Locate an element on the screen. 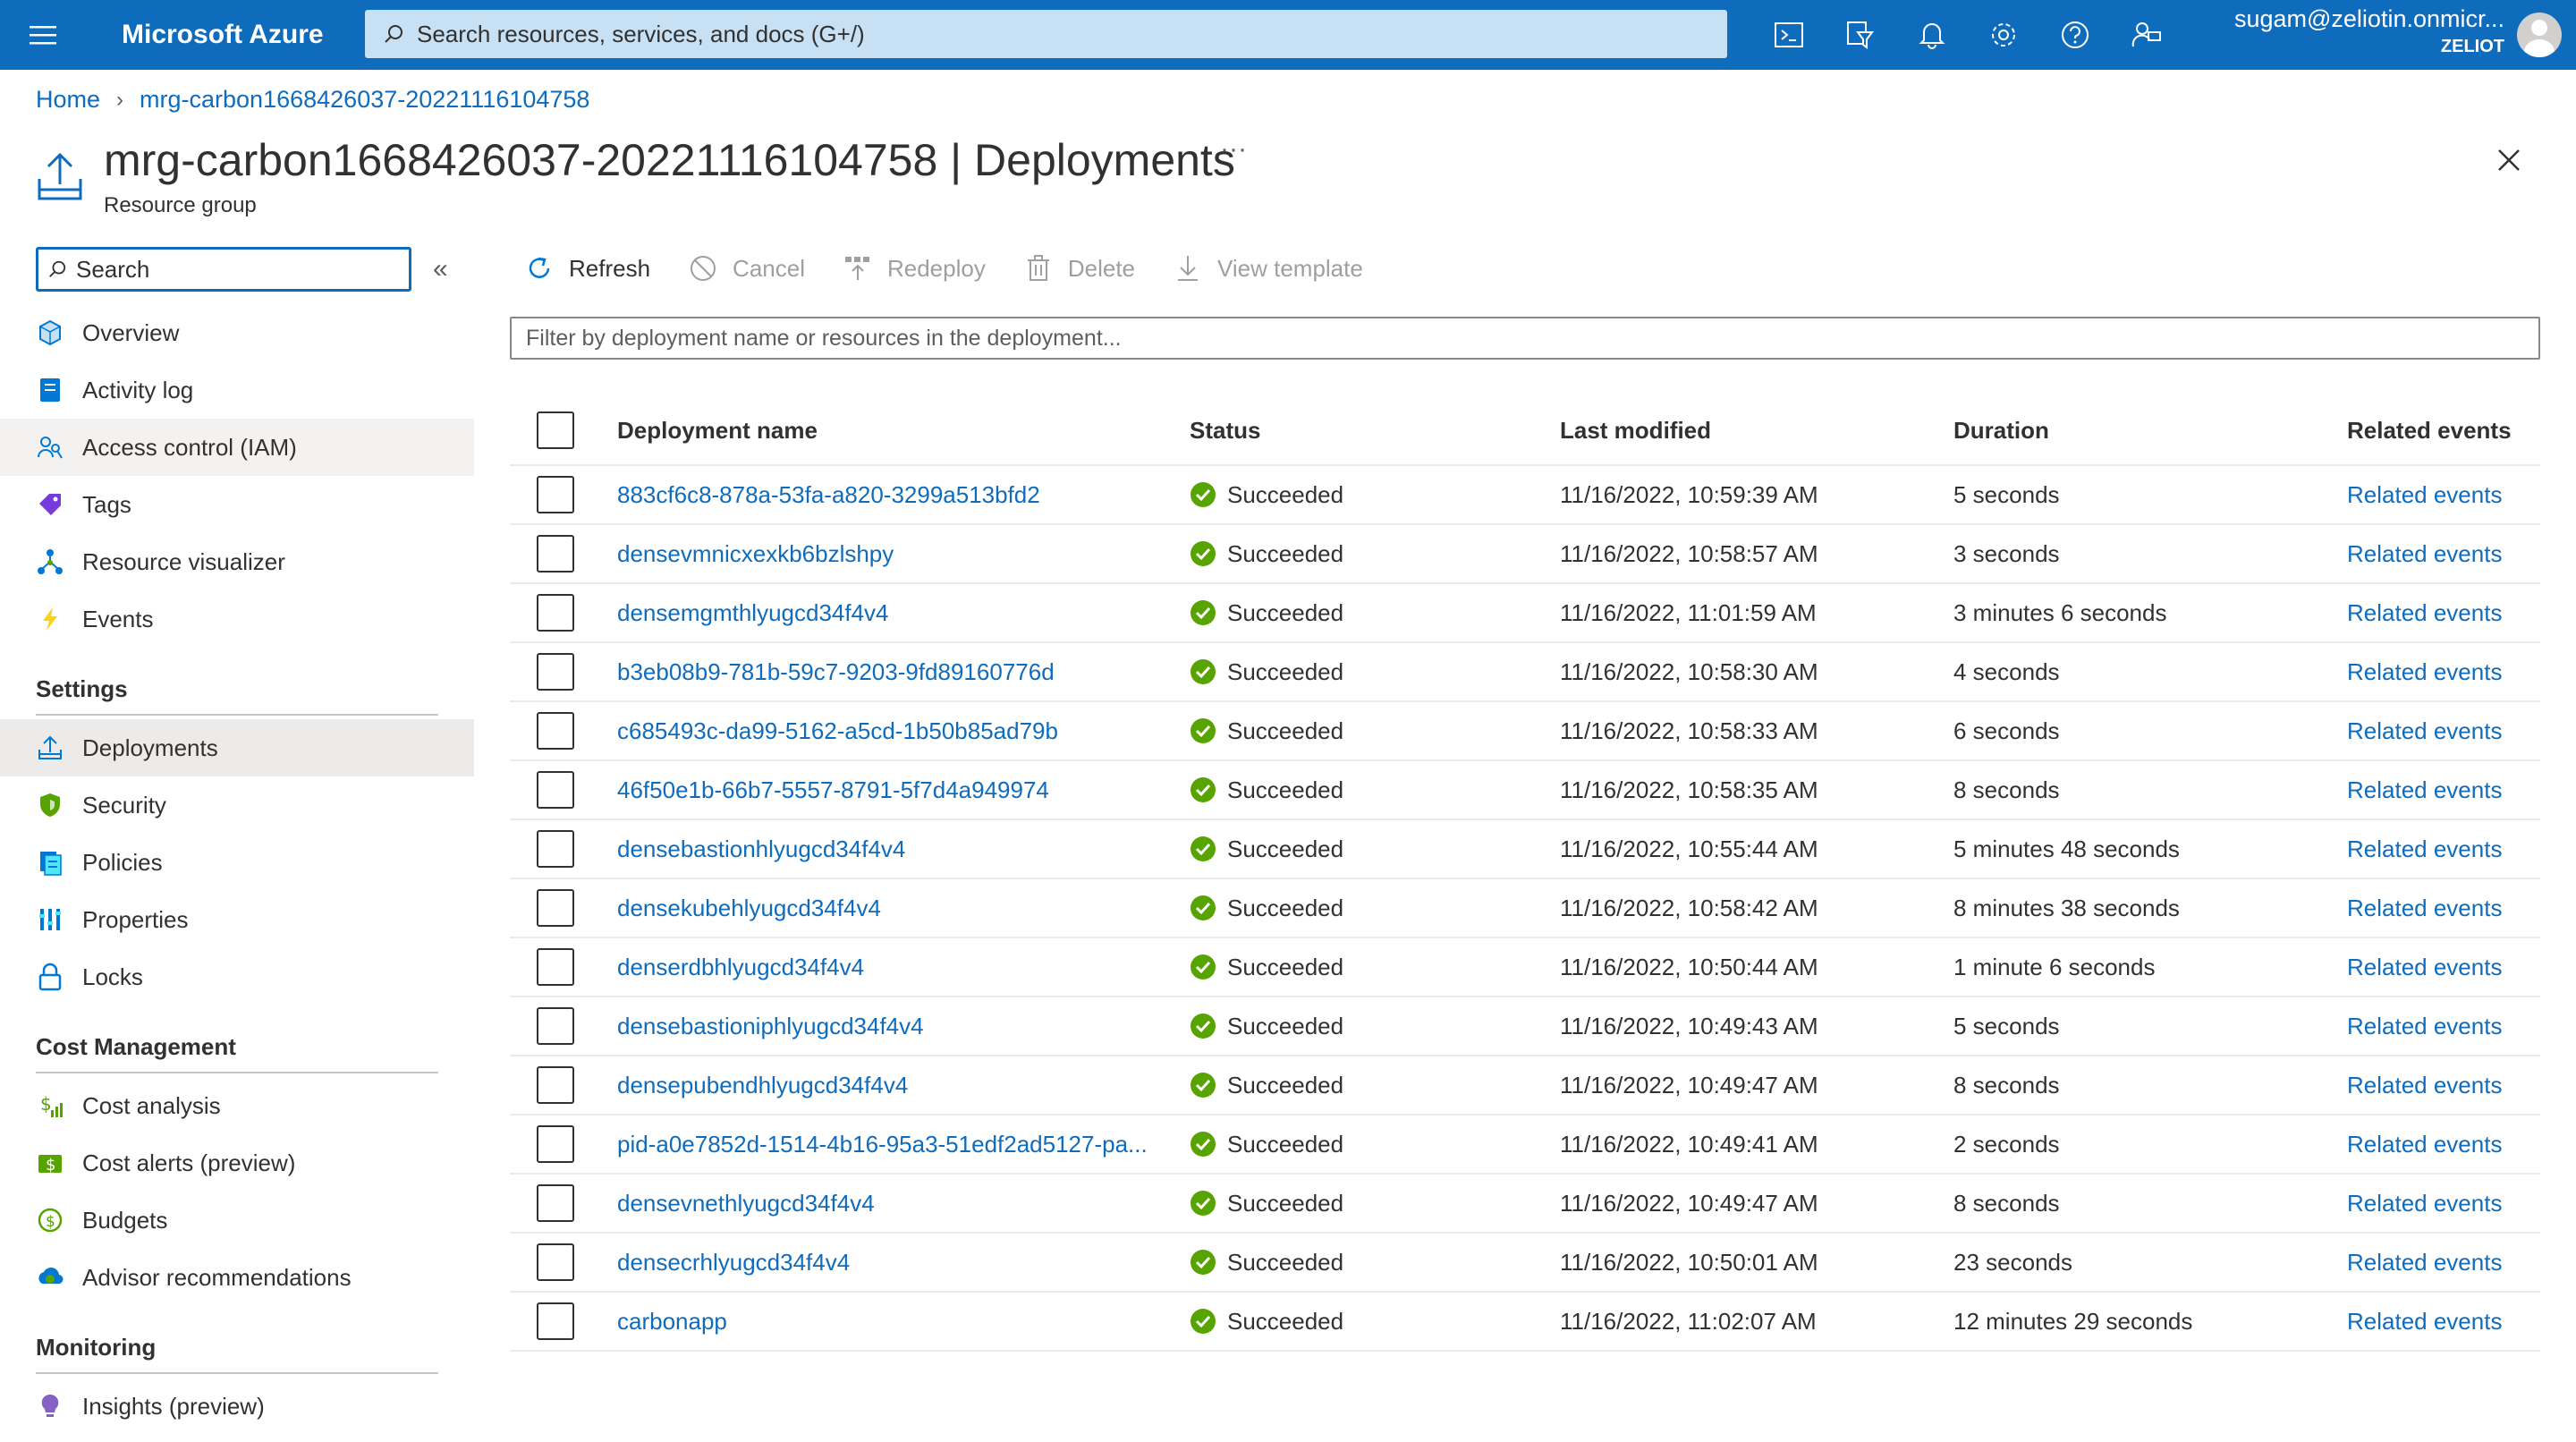 This screenshot has height=1442, width=2576. deployment-name-link: densevmnicxexkb6bzlshpy is located at coordinates (755, 553).